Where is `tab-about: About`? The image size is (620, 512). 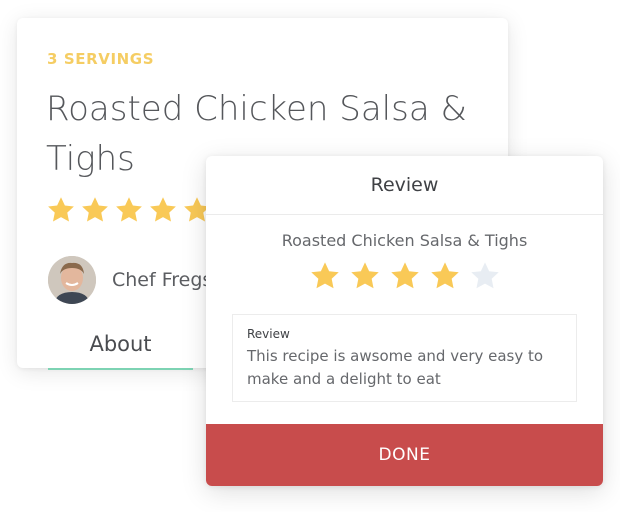 tab-about: About is located at coordinates (120, 349).